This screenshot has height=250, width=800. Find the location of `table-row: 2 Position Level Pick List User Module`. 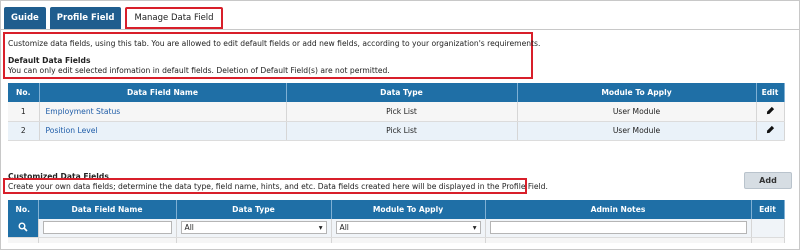

table-row: 2 Position Level Pick List User Module is located at coordinates (396, 131).